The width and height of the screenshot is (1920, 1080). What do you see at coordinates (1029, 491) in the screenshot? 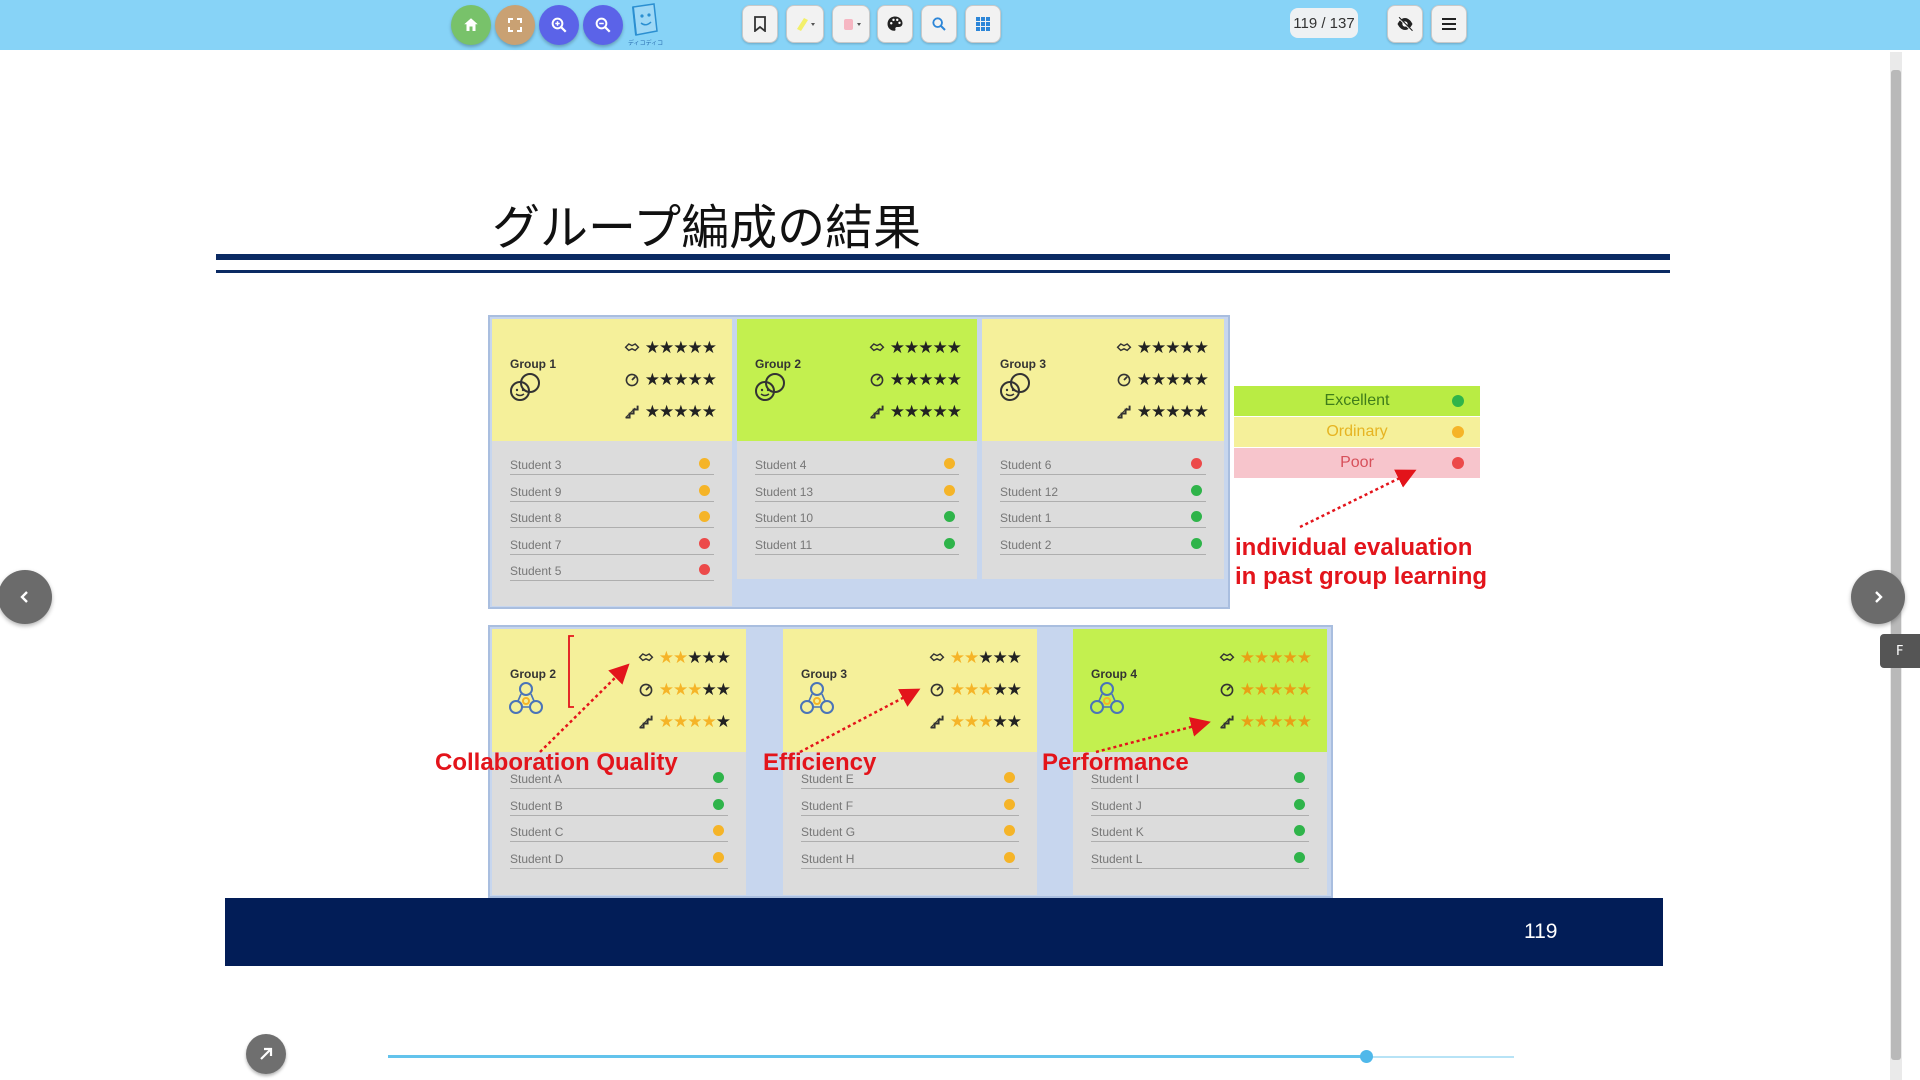
I see `student-name: Student 12` at bounding box center [1029, 491].